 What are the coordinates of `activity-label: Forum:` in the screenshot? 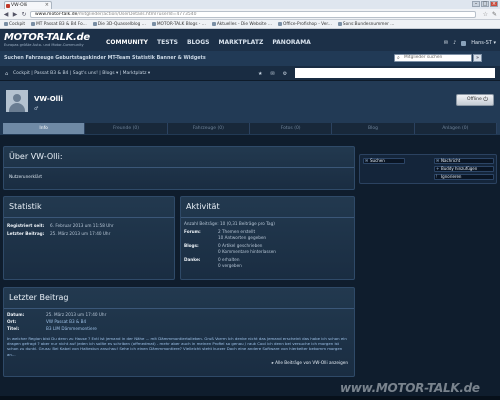 It's located at (192, 231).